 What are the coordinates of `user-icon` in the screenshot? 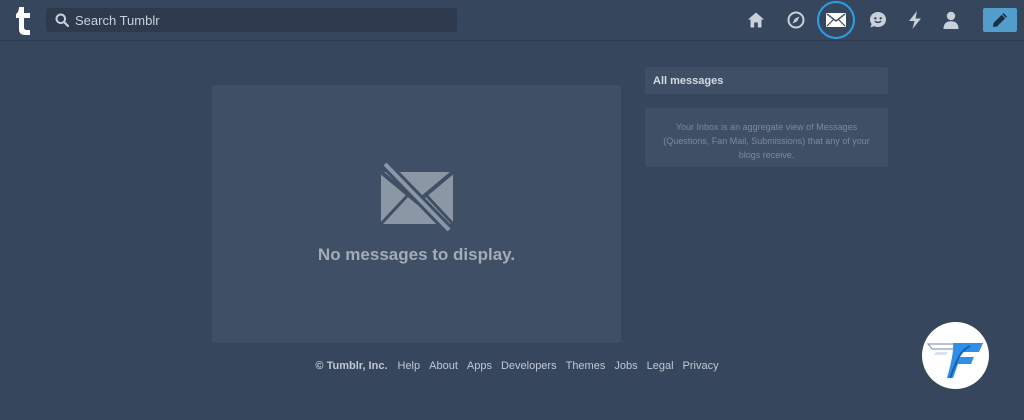 It's located at (951, 20).